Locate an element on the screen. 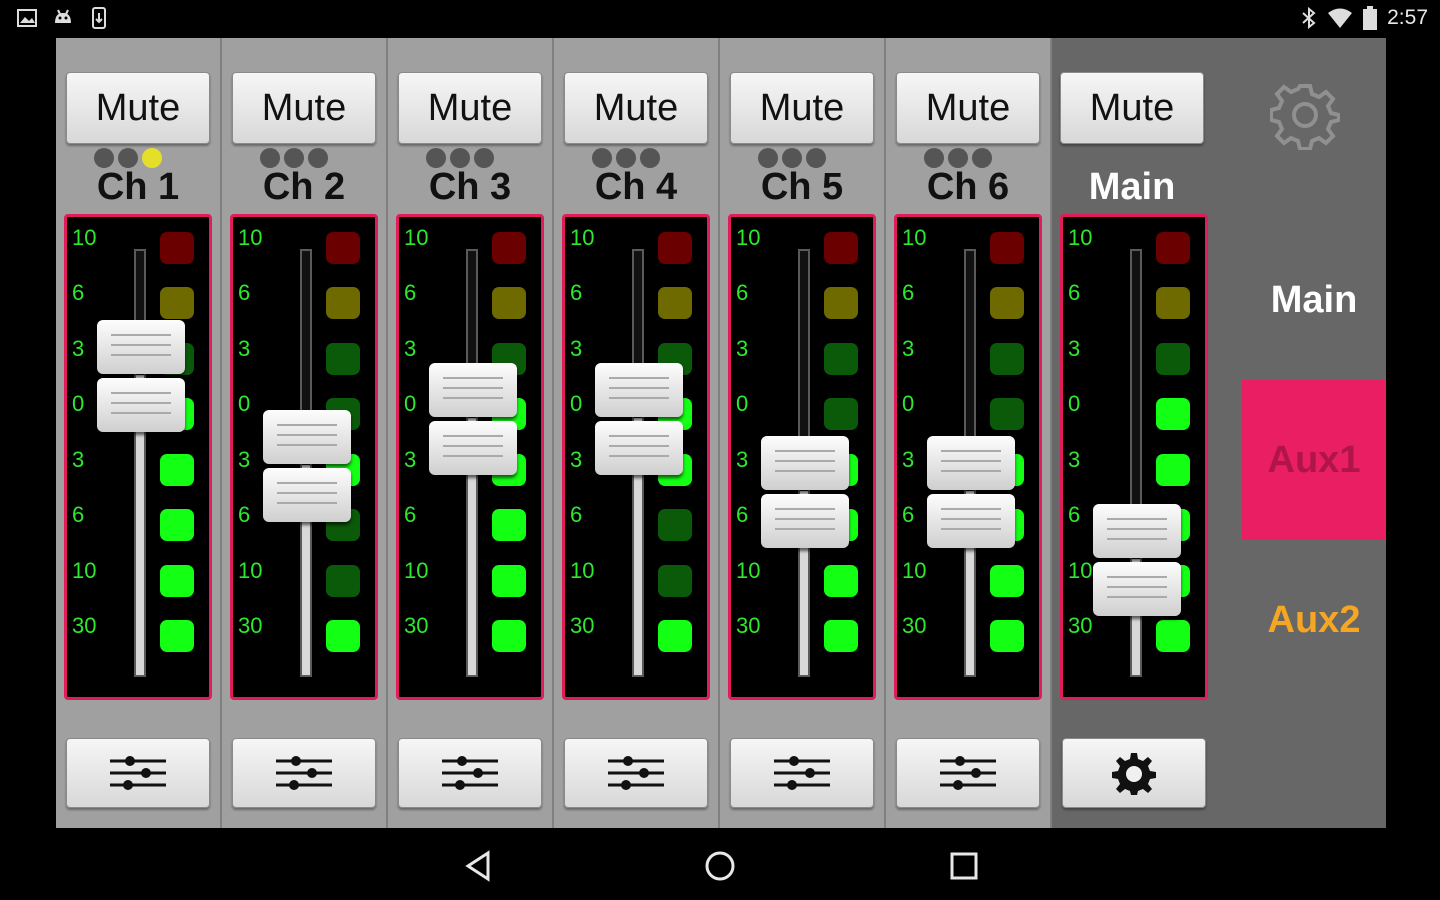 The width and height of the screenshot is (1440, 900). recents-icon is located at coordinates (964, 866).